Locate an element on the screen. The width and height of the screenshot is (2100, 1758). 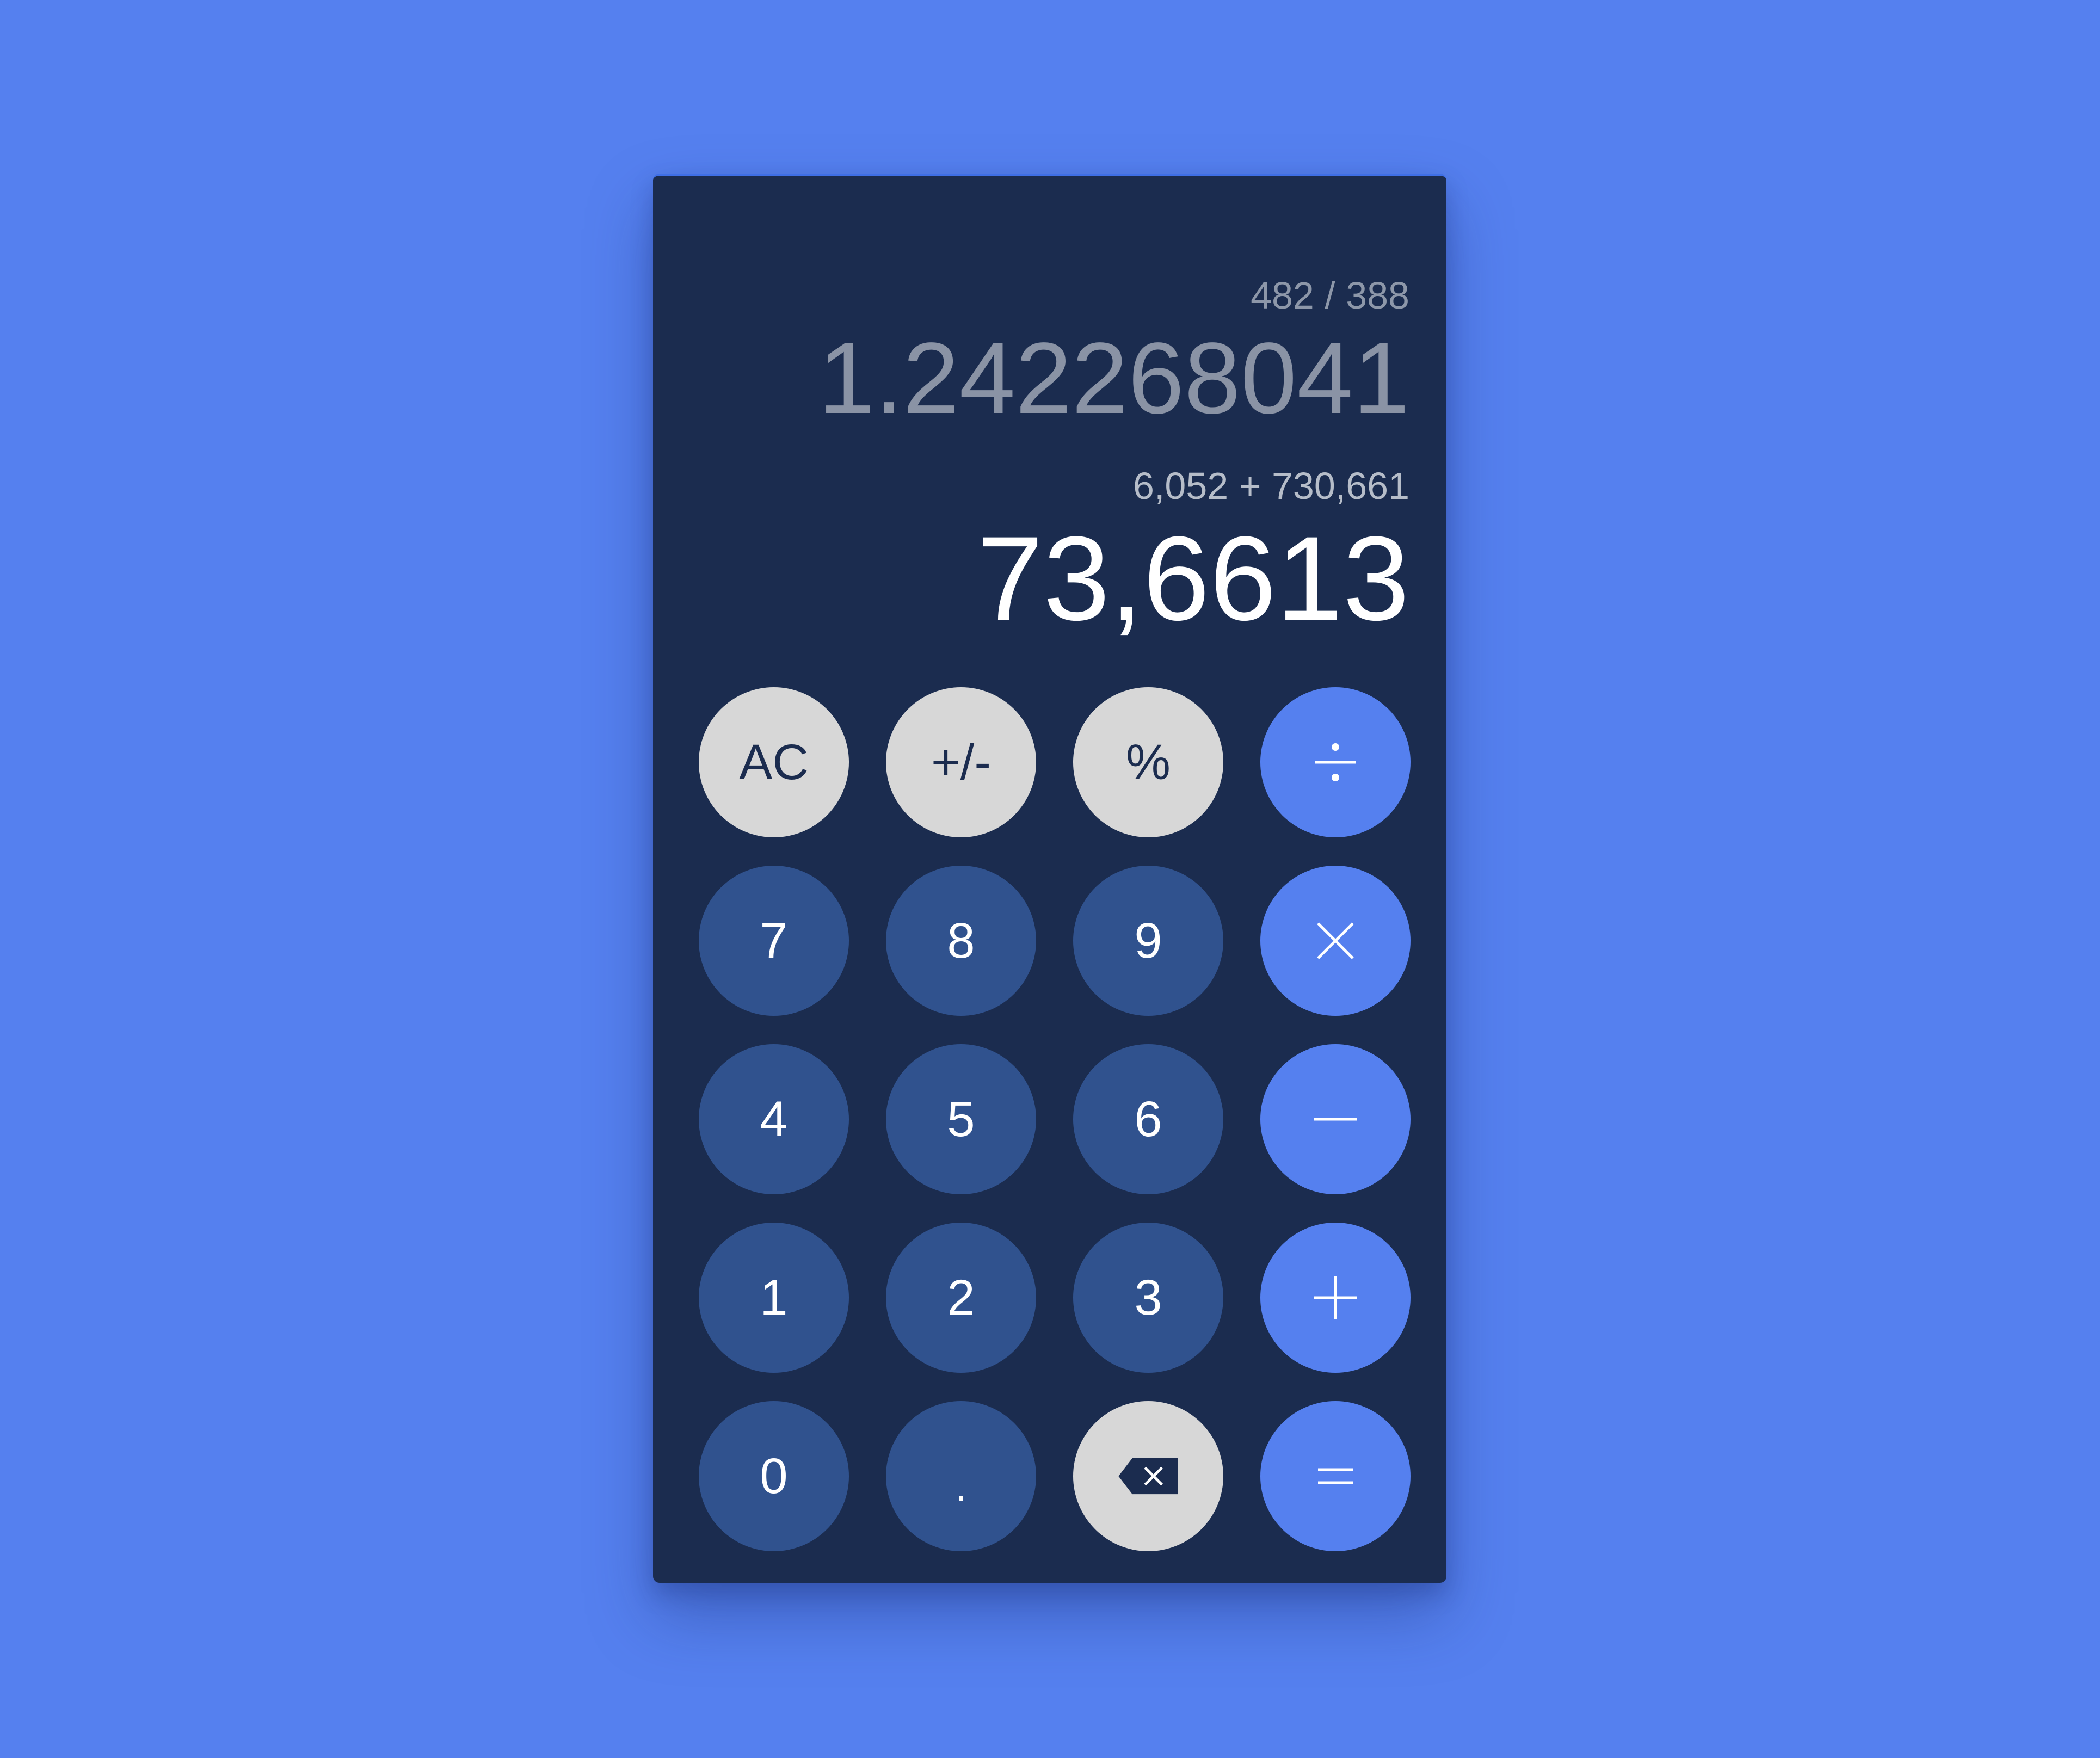
digit-3-button: 3 is located at coordinates (1148, 1298).